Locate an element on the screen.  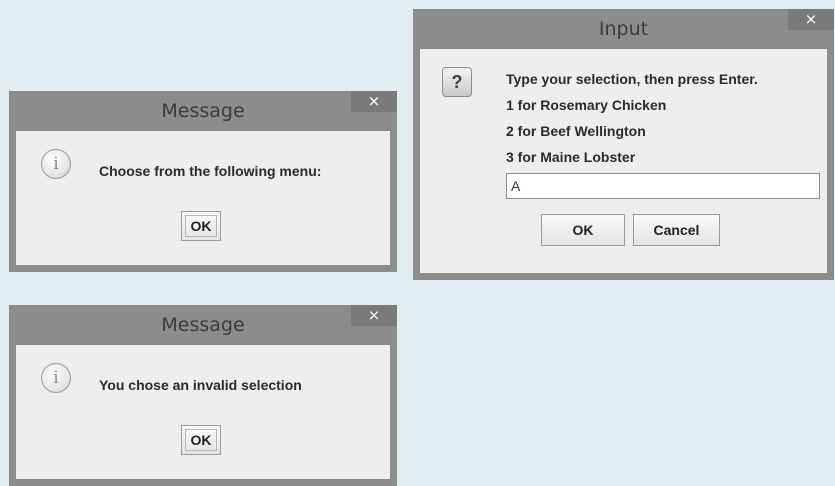
prompt-line: 2 for Beef Wellington is located at coordinates (576, 131).